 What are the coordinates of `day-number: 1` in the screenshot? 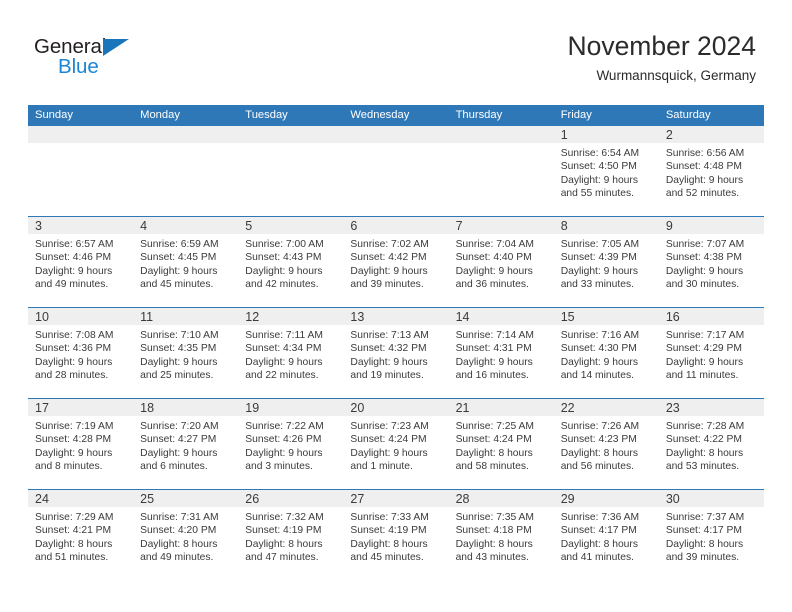 It's located at (606, 134).